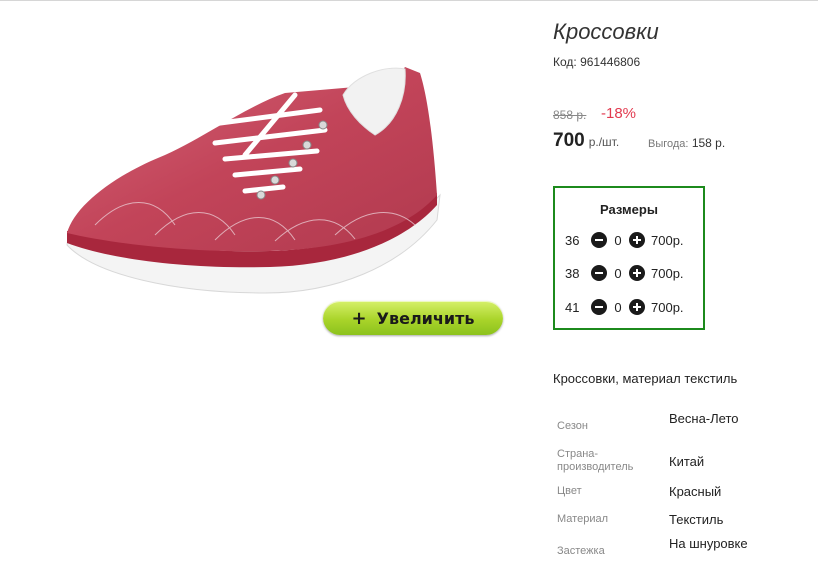 This screenshot has height=575, width=818. What do you see at coordinates (604, 142) in the screenshot?
I see `price-unit: р./шт.` at bounding box center [604, 142].